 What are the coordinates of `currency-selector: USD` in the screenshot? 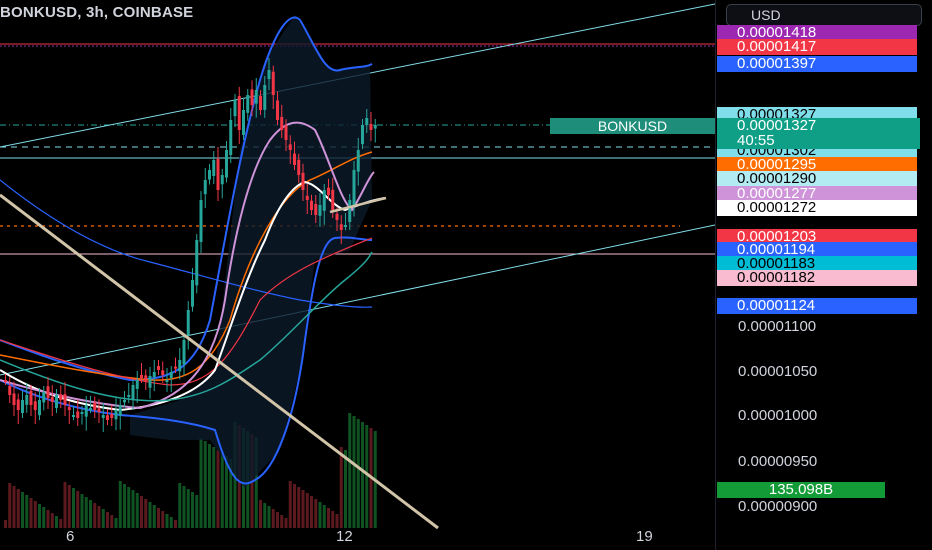 It's located at (824, 15).